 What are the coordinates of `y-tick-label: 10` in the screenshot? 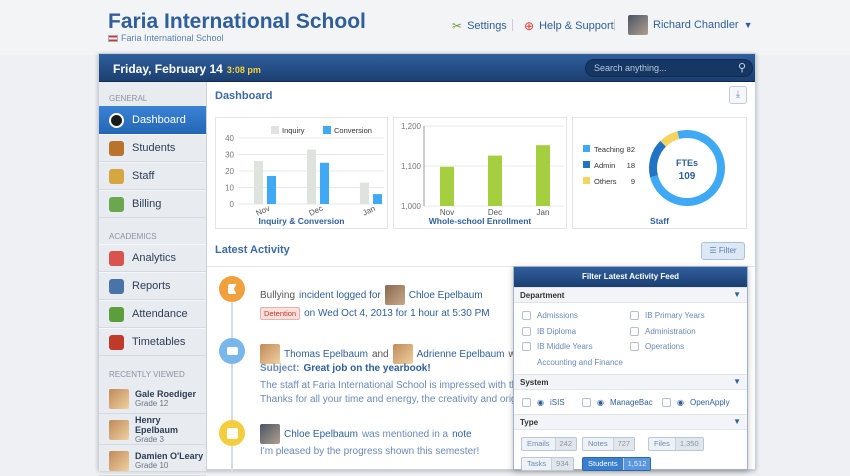 It's located at (229, 188).